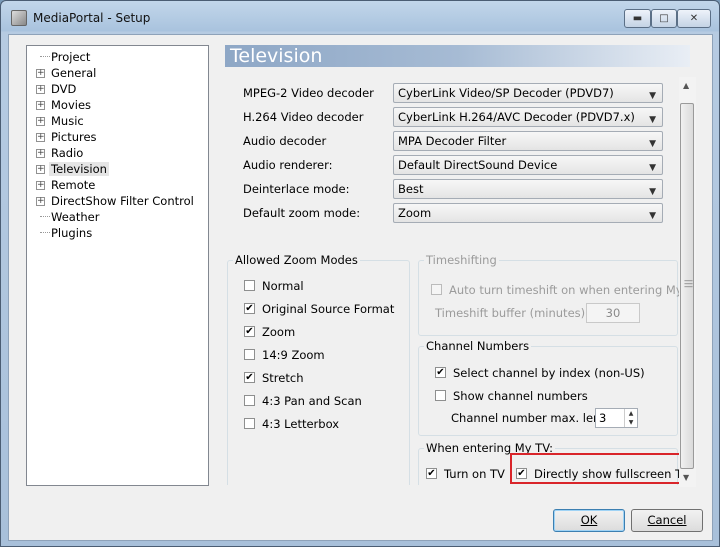 The height and width of the screenshot is (547, 720). I want to click on tree-item: + DirectShow Filter Control, so click(117, 201).